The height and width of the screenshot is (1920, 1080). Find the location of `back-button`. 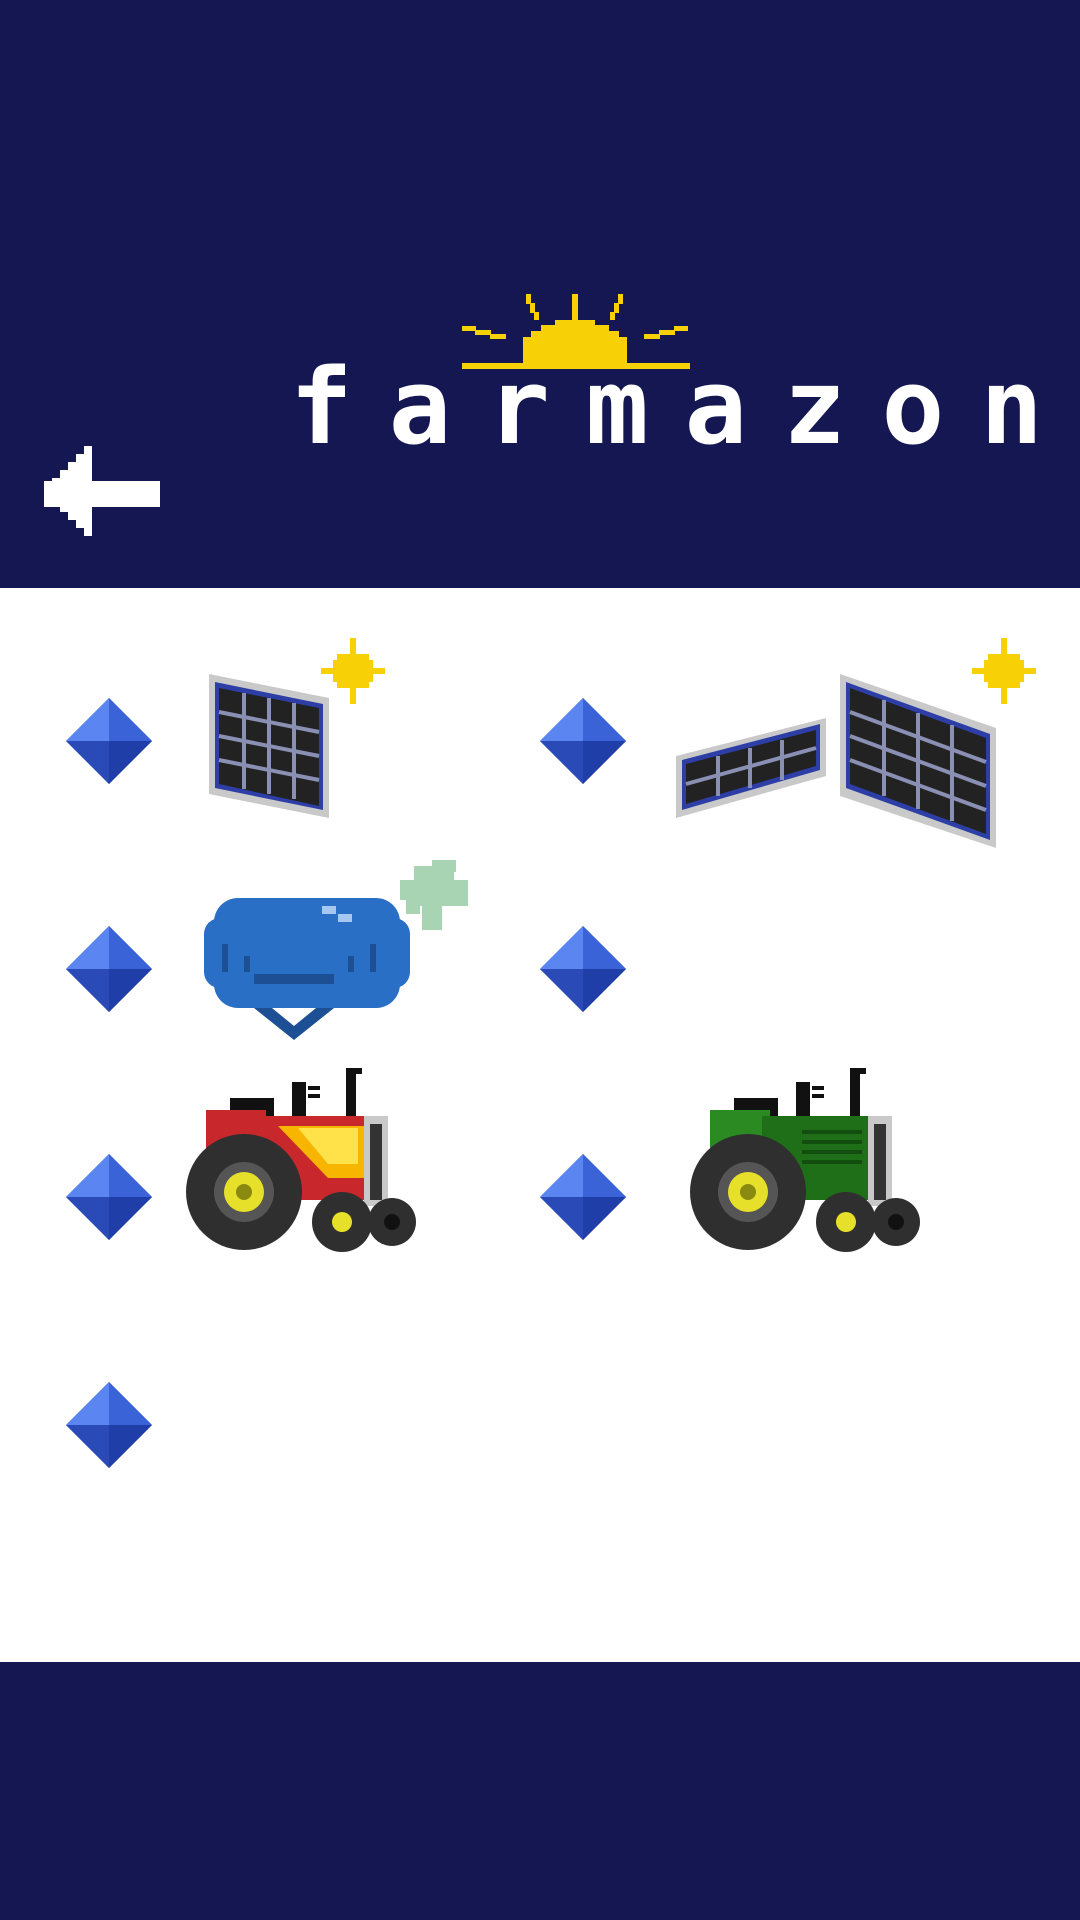

back-button is located at coordinates (102, 491).